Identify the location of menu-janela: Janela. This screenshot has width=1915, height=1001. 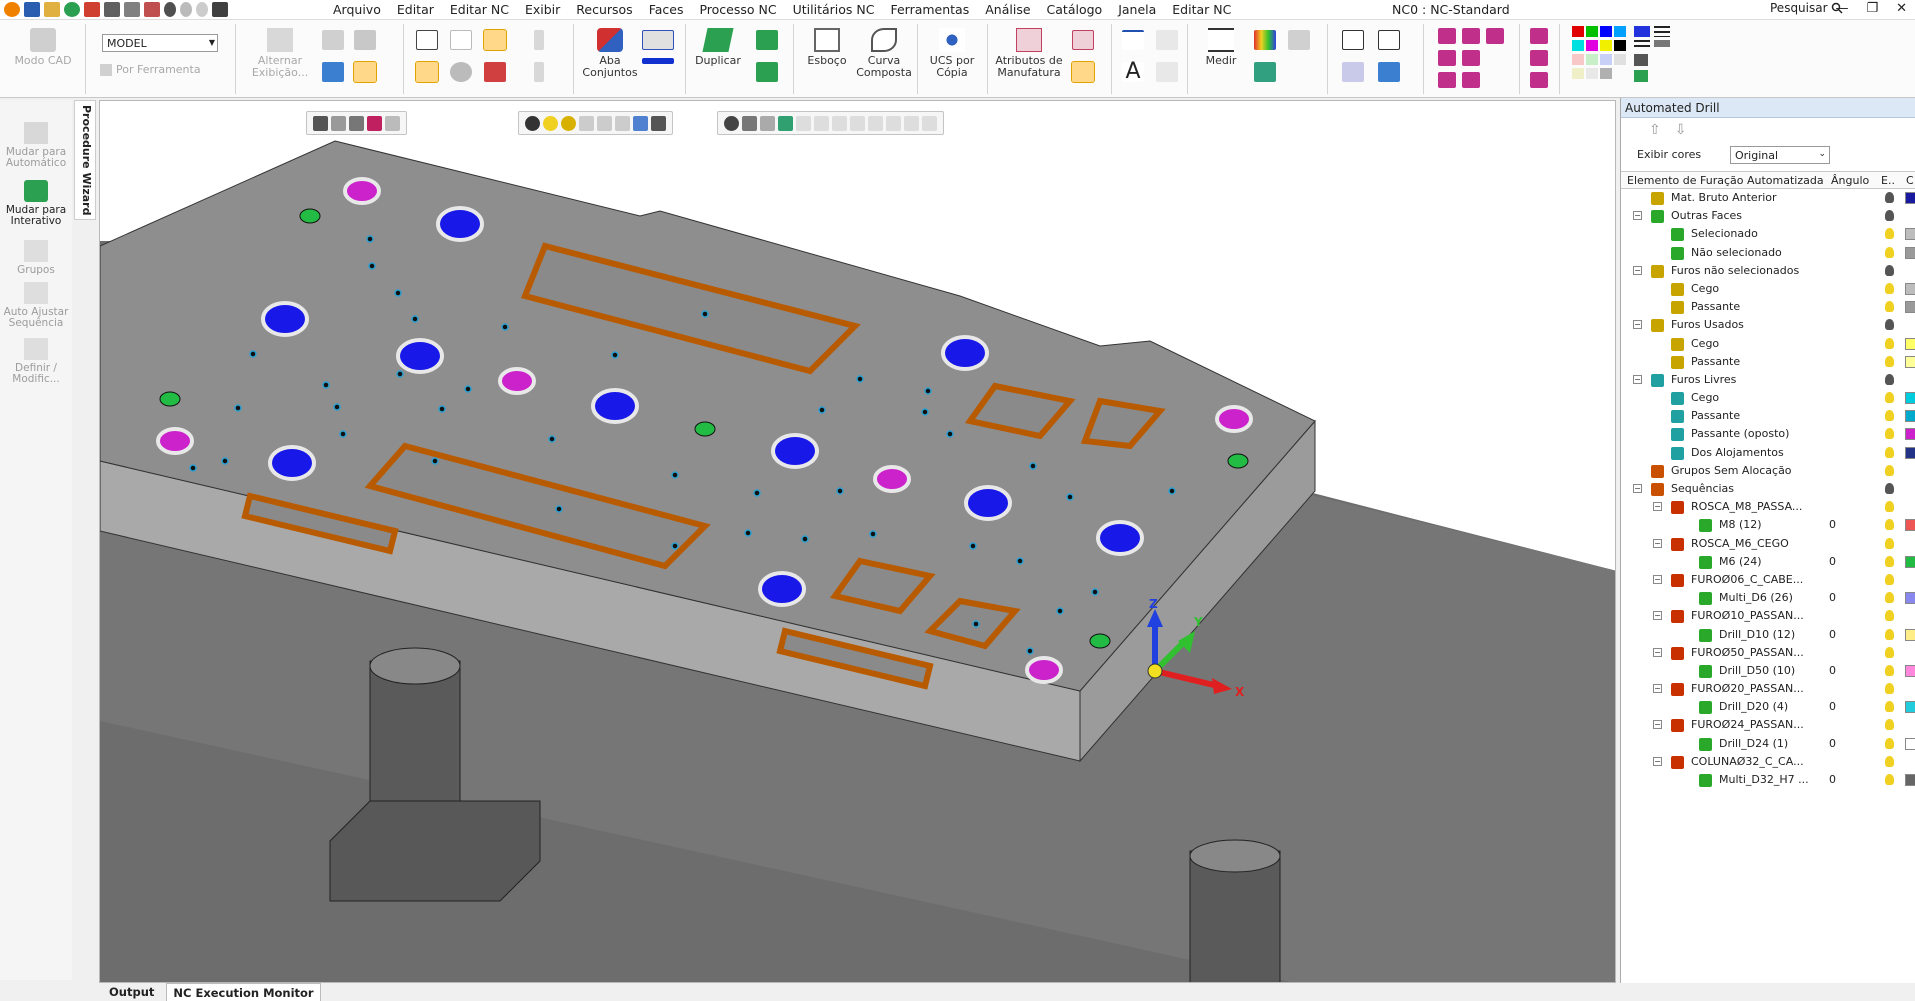
(1137, 10).